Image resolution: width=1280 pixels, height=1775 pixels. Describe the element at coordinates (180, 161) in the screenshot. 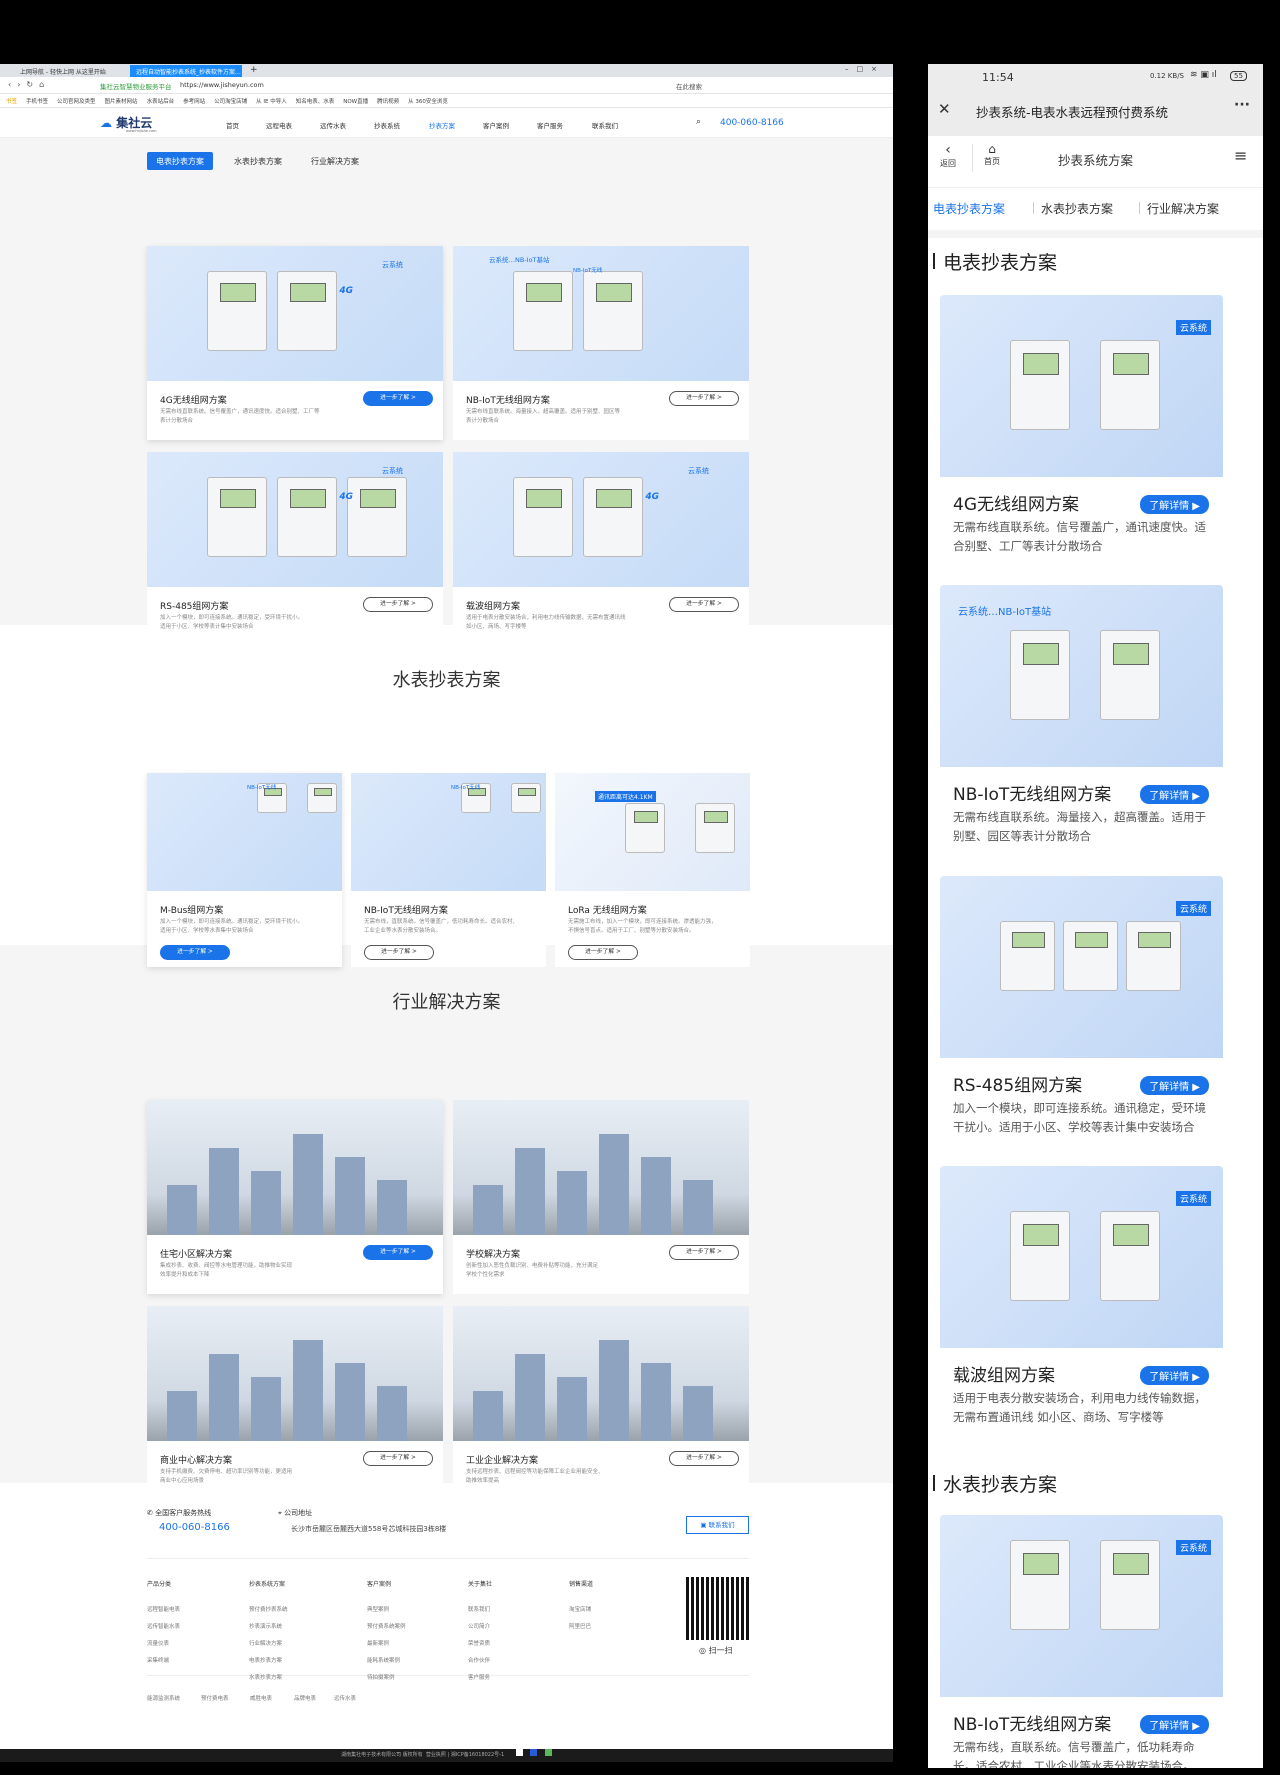

I see `tab-1: 电表抄表方案` at that location.